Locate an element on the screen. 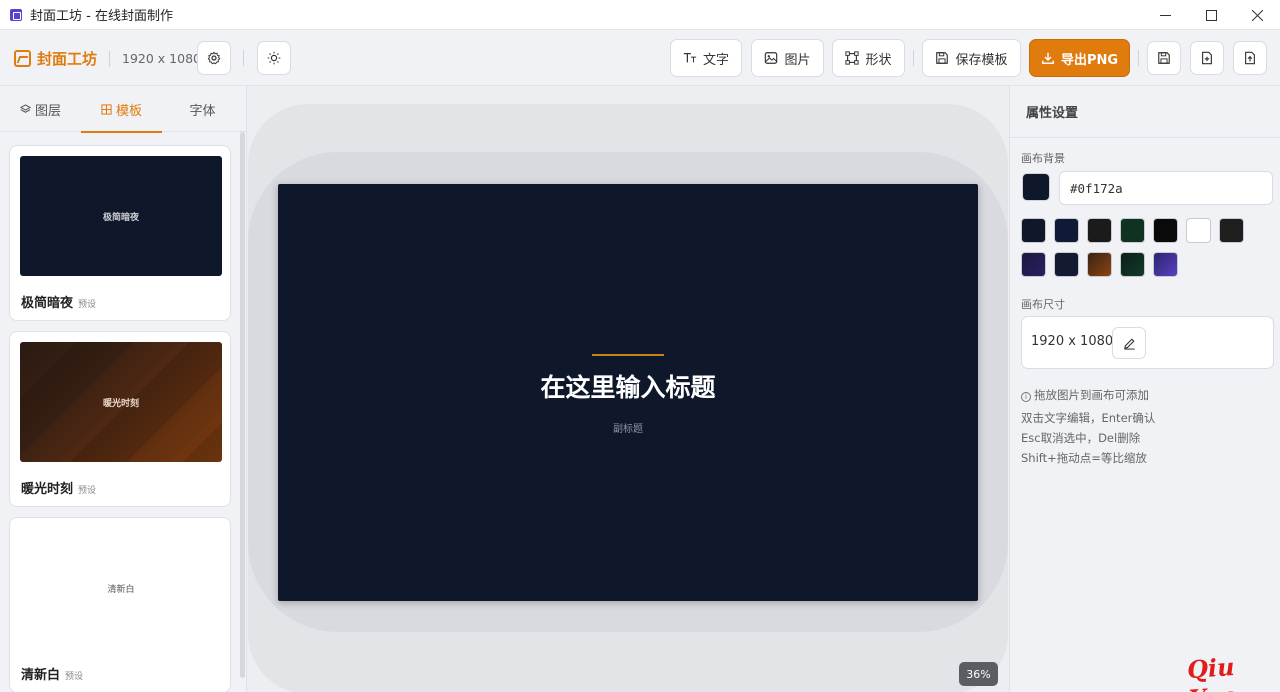 Image resolution: width=1280 pixels, height=692 pixels. tab-layers-label: 图层 is located at coordinates (47, 111).